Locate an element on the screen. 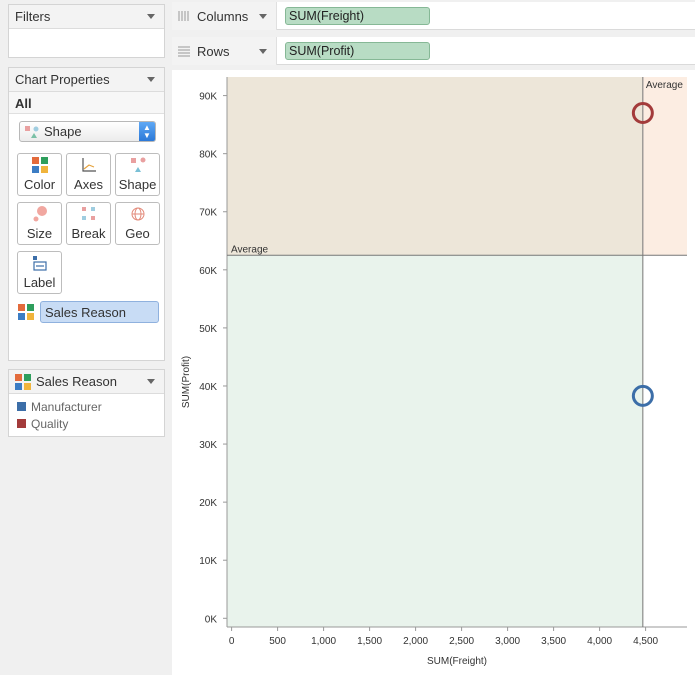 This screenshot has width=695, height=675. y-tick-label: 50K is located at coordinates (208, 329).